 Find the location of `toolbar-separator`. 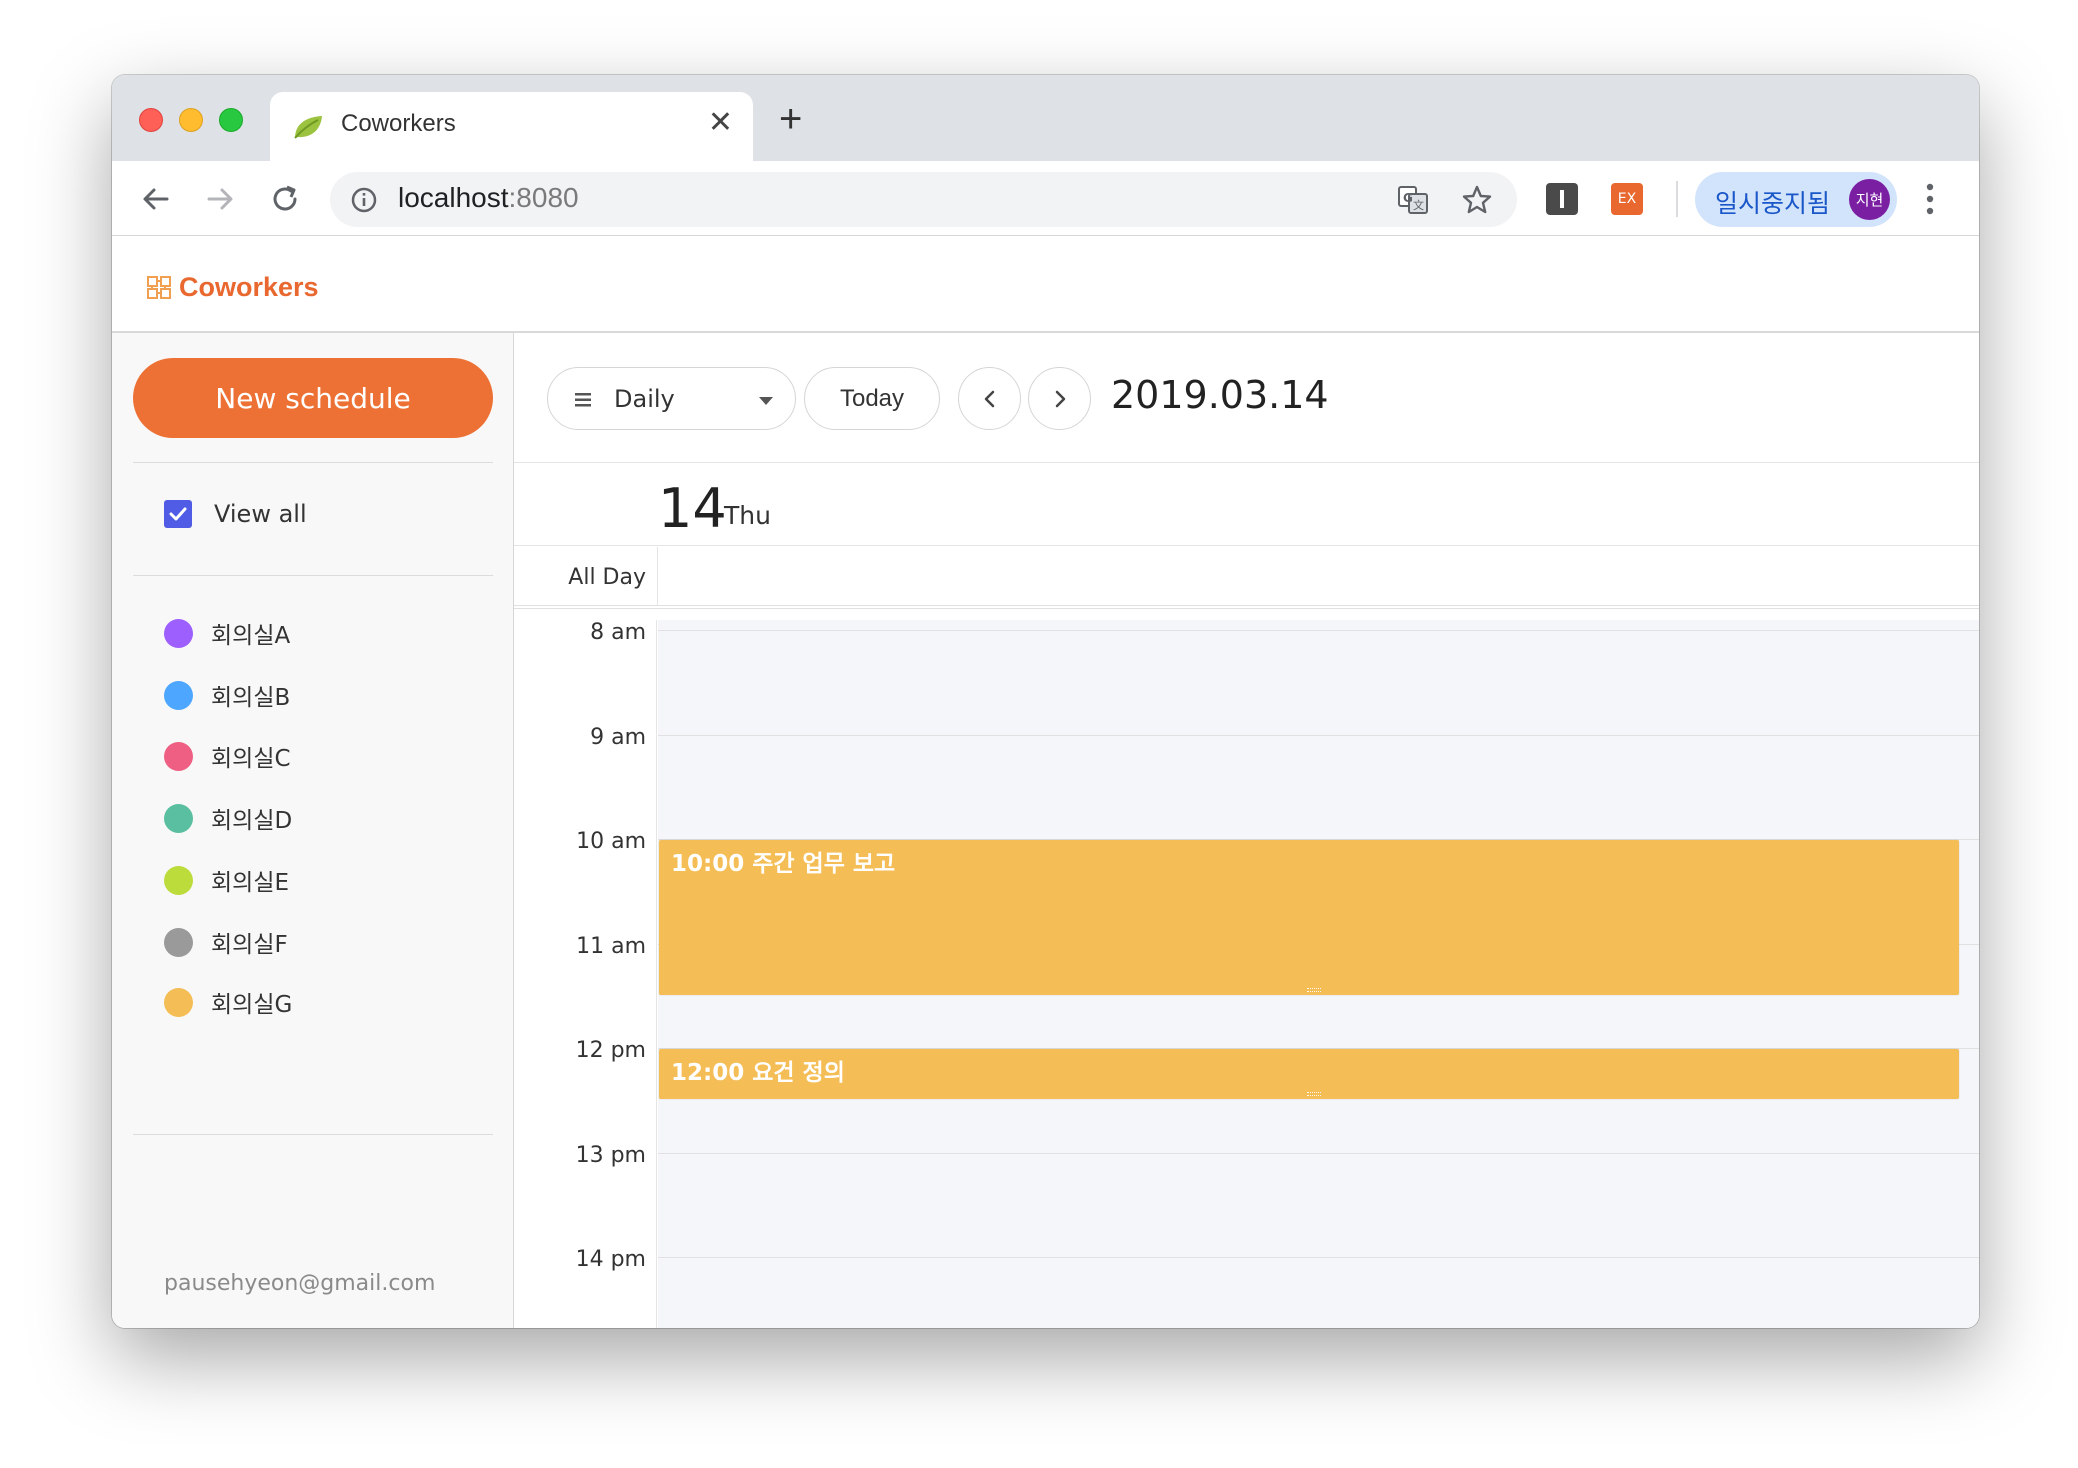

toolbar-separator is located at coordinates (1677, 199).